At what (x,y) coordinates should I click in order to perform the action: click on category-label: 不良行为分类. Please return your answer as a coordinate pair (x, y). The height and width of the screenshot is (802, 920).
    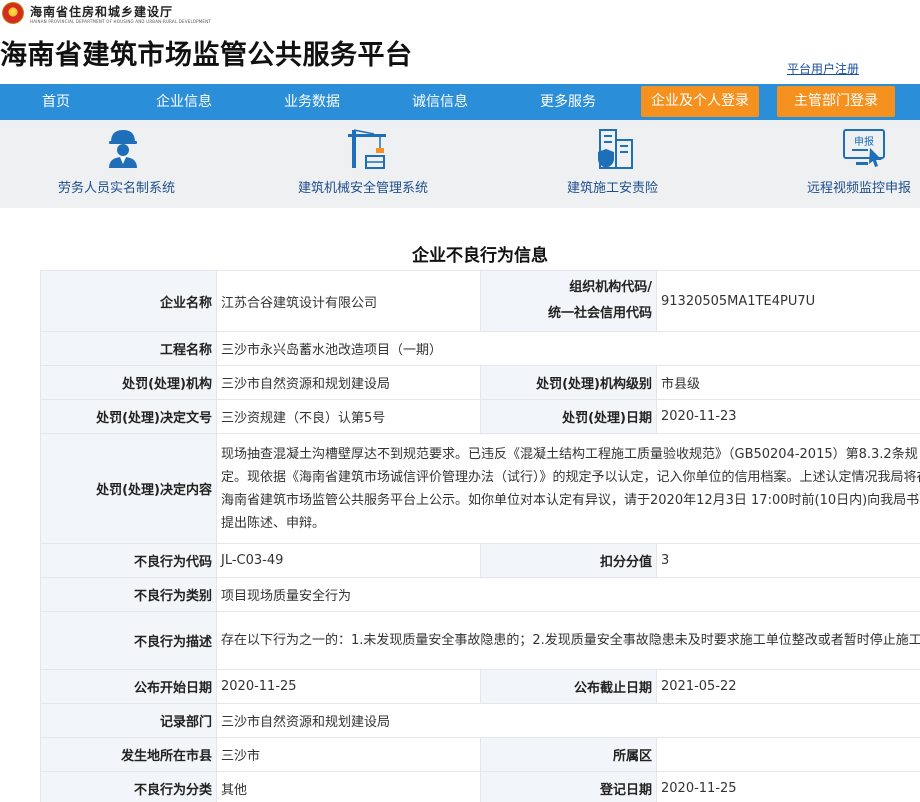
    Looking at the image, I should click on (128, 786).